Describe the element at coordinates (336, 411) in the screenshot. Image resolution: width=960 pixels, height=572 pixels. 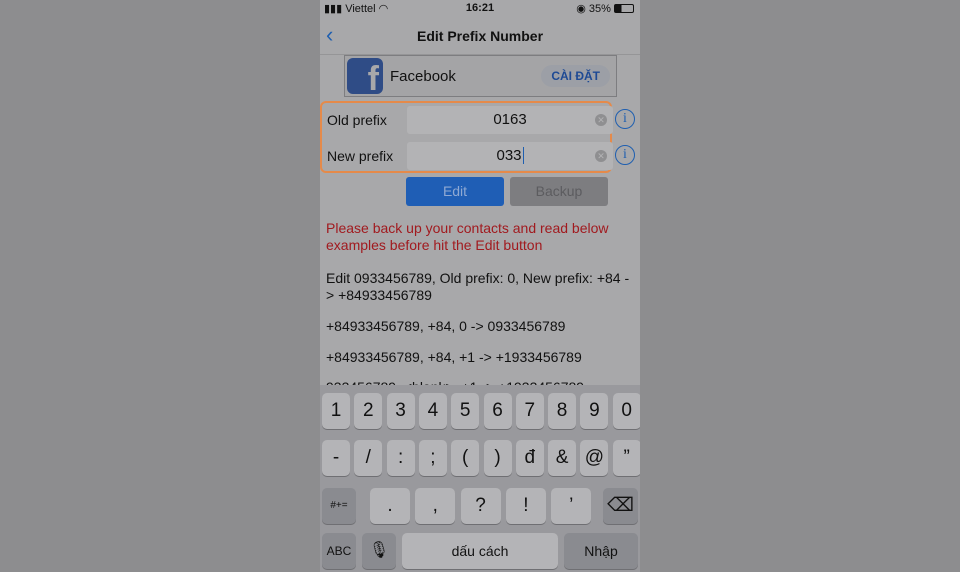
I see `key: 1` at that location.